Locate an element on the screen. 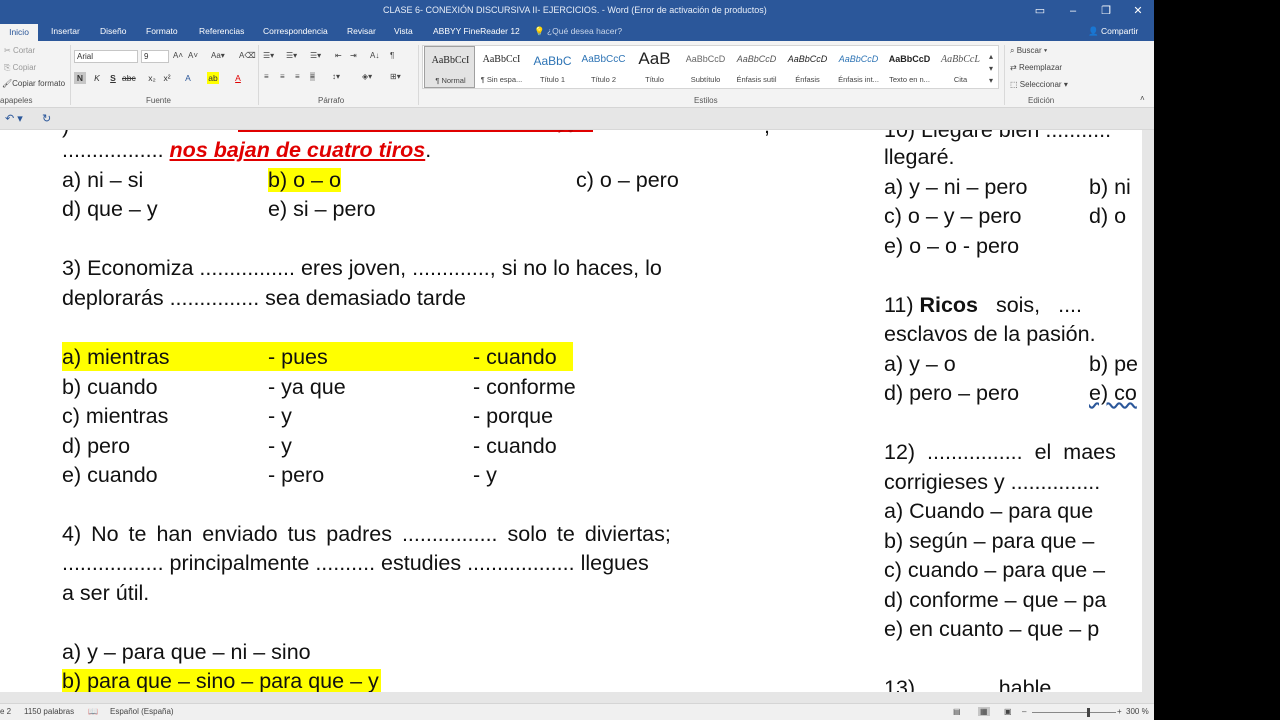  outside-area is located at coordinates (1217, 360).